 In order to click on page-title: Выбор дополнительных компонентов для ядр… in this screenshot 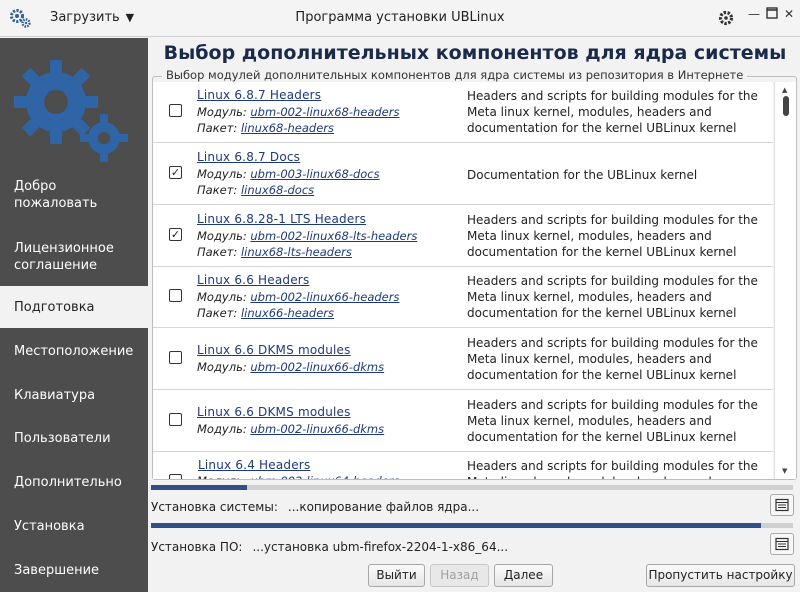, I will do `click(475, 53)`.